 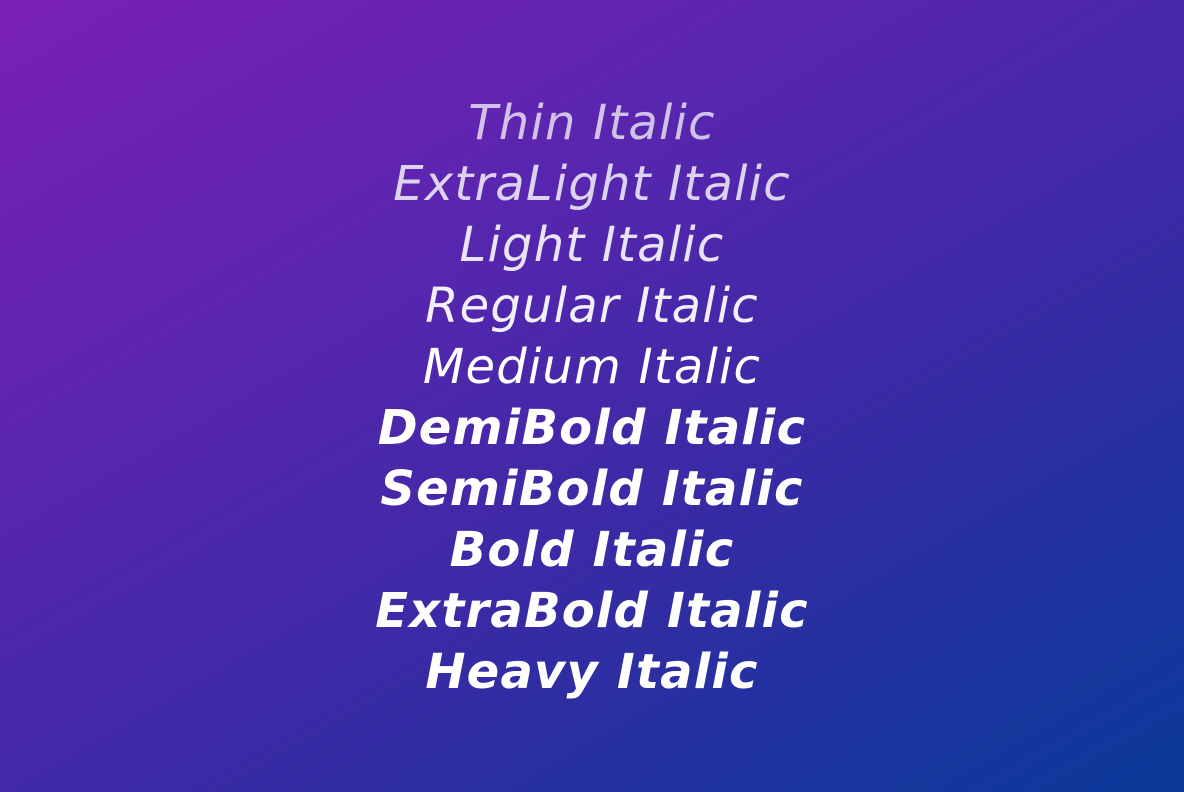 What do you see at coordinates (592, 367) in the screenshot?
I see `weight-sample-medium-italic: Medium Italic` at bounding box center [592, 367].